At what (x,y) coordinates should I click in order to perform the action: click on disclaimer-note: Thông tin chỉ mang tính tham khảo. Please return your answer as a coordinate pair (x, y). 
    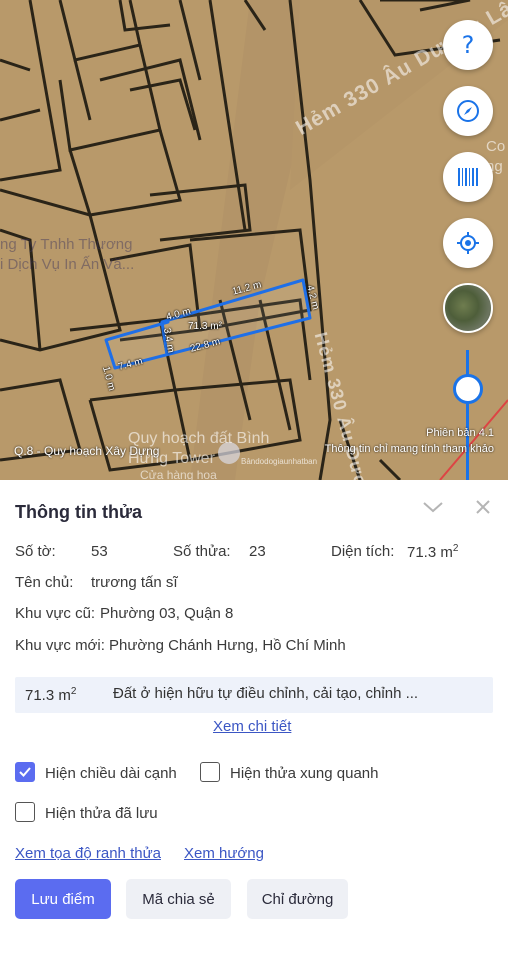
    Looking at the image, I should click on (409, 449).